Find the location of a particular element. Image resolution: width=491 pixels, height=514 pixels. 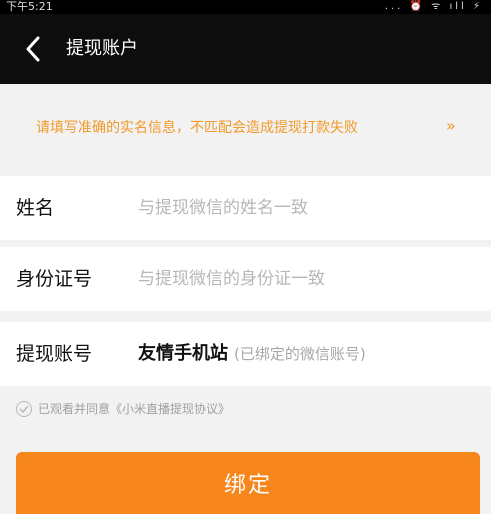

account-value: 友情手机站 (已绑定的微信账号) is located at coordinates (252, 354).